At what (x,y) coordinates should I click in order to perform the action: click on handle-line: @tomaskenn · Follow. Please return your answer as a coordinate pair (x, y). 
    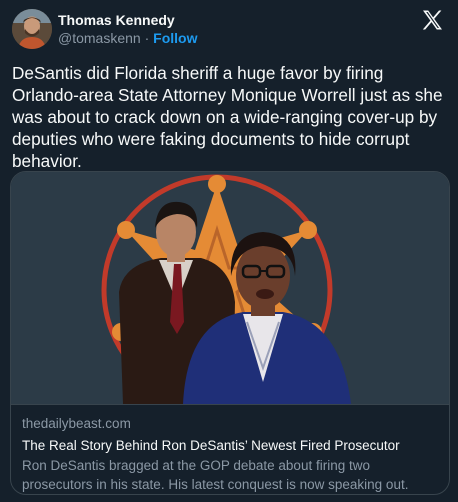
    Looking at the image, I should click on (127, 38).